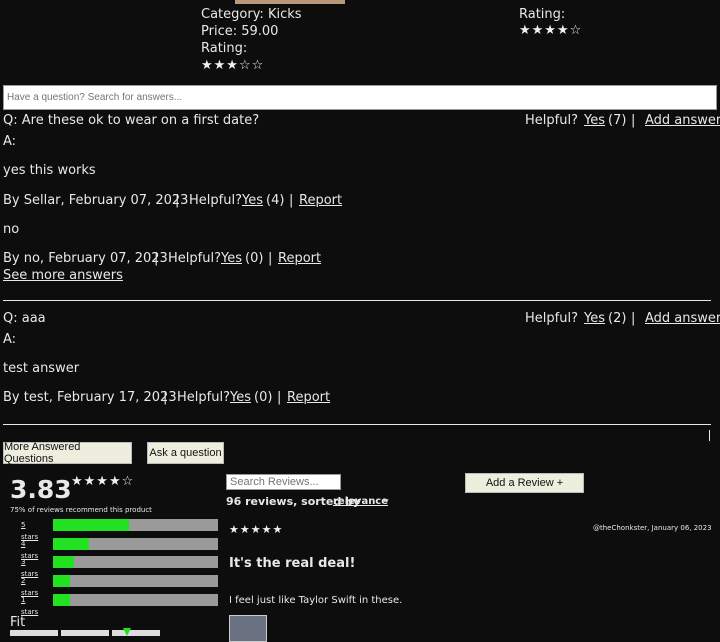 This screenshot has height=642, width=720. What do you see at coordinates (709, 435) in the screenshot?
I see `text-cursor` at bounding box center [709, 435].